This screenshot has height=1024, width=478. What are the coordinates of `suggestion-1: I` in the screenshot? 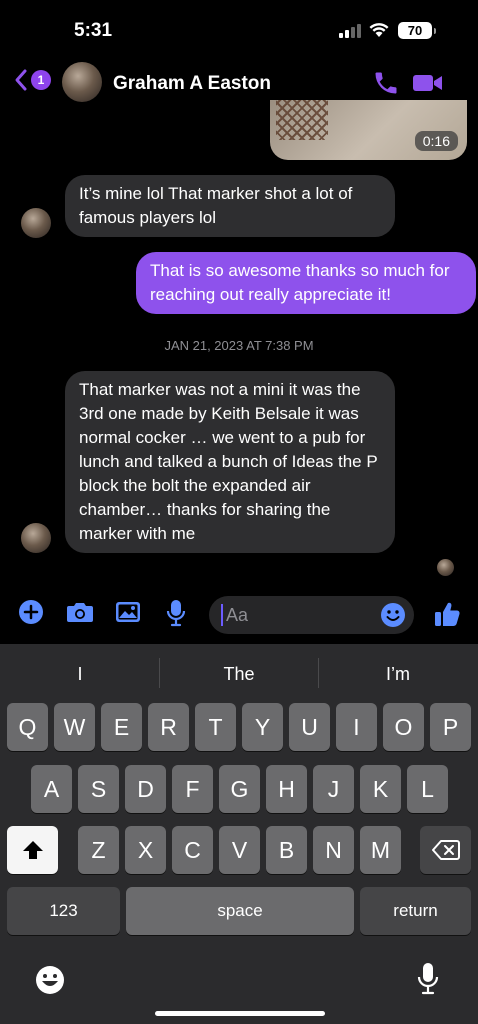 It's located at (80, 674).